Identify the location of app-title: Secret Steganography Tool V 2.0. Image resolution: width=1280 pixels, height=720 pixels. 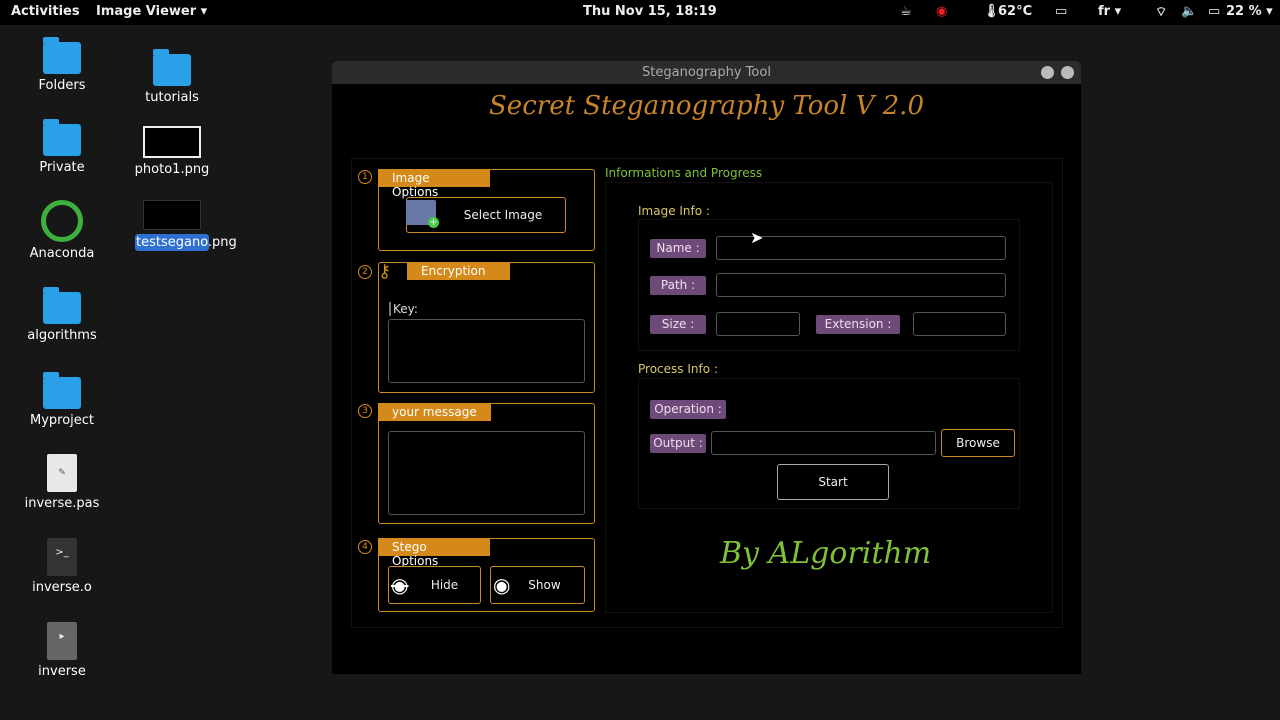
(706, 106).